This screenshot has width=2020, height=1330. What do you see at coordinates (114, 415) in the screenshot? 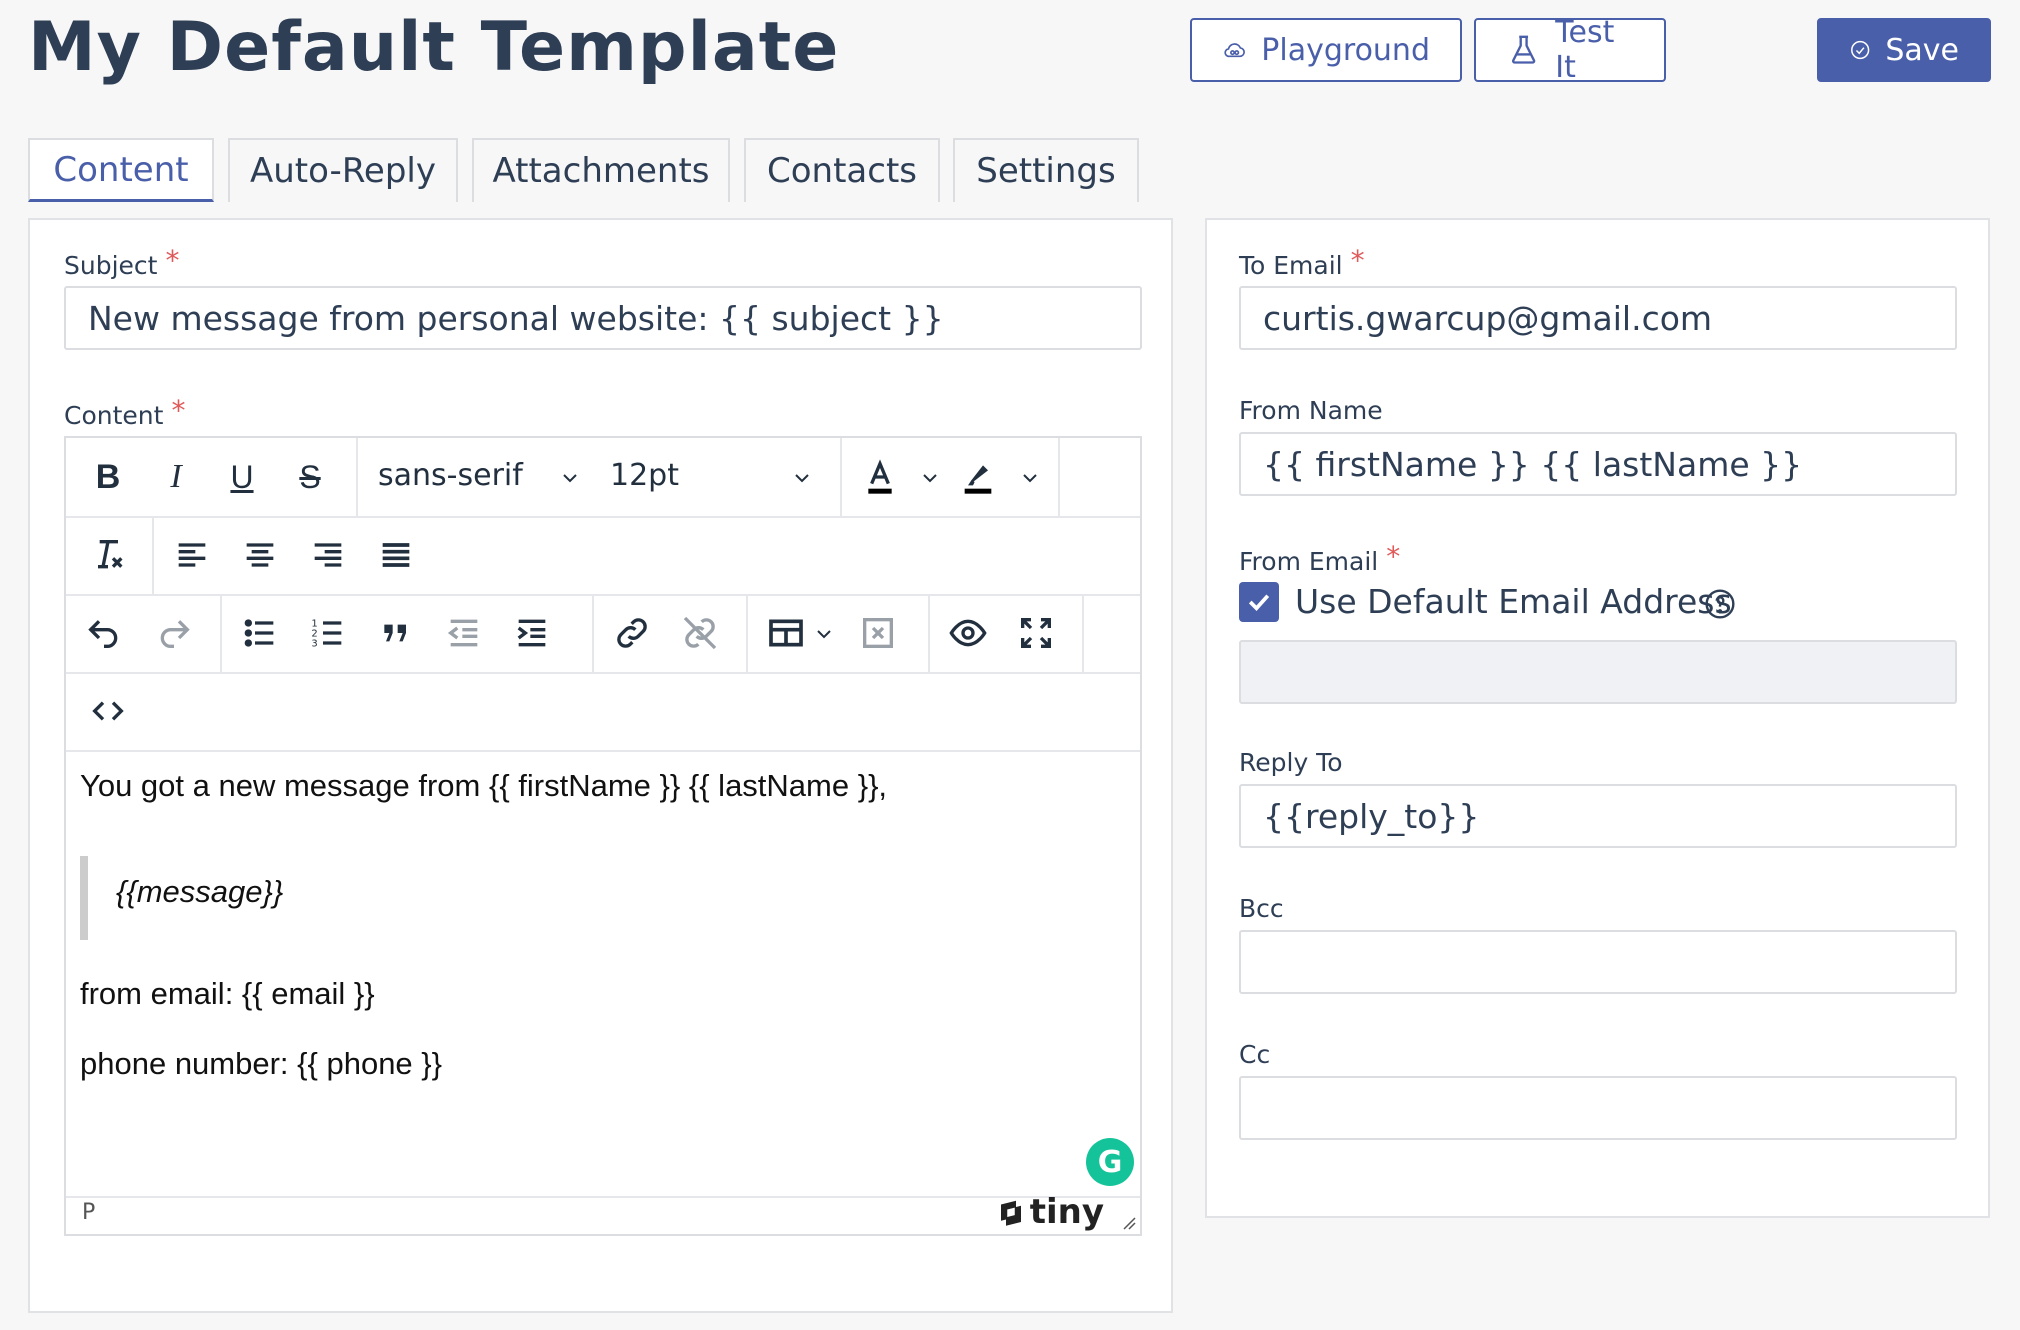
I see `content-label-text: Content` at bounding box center [114, 415].